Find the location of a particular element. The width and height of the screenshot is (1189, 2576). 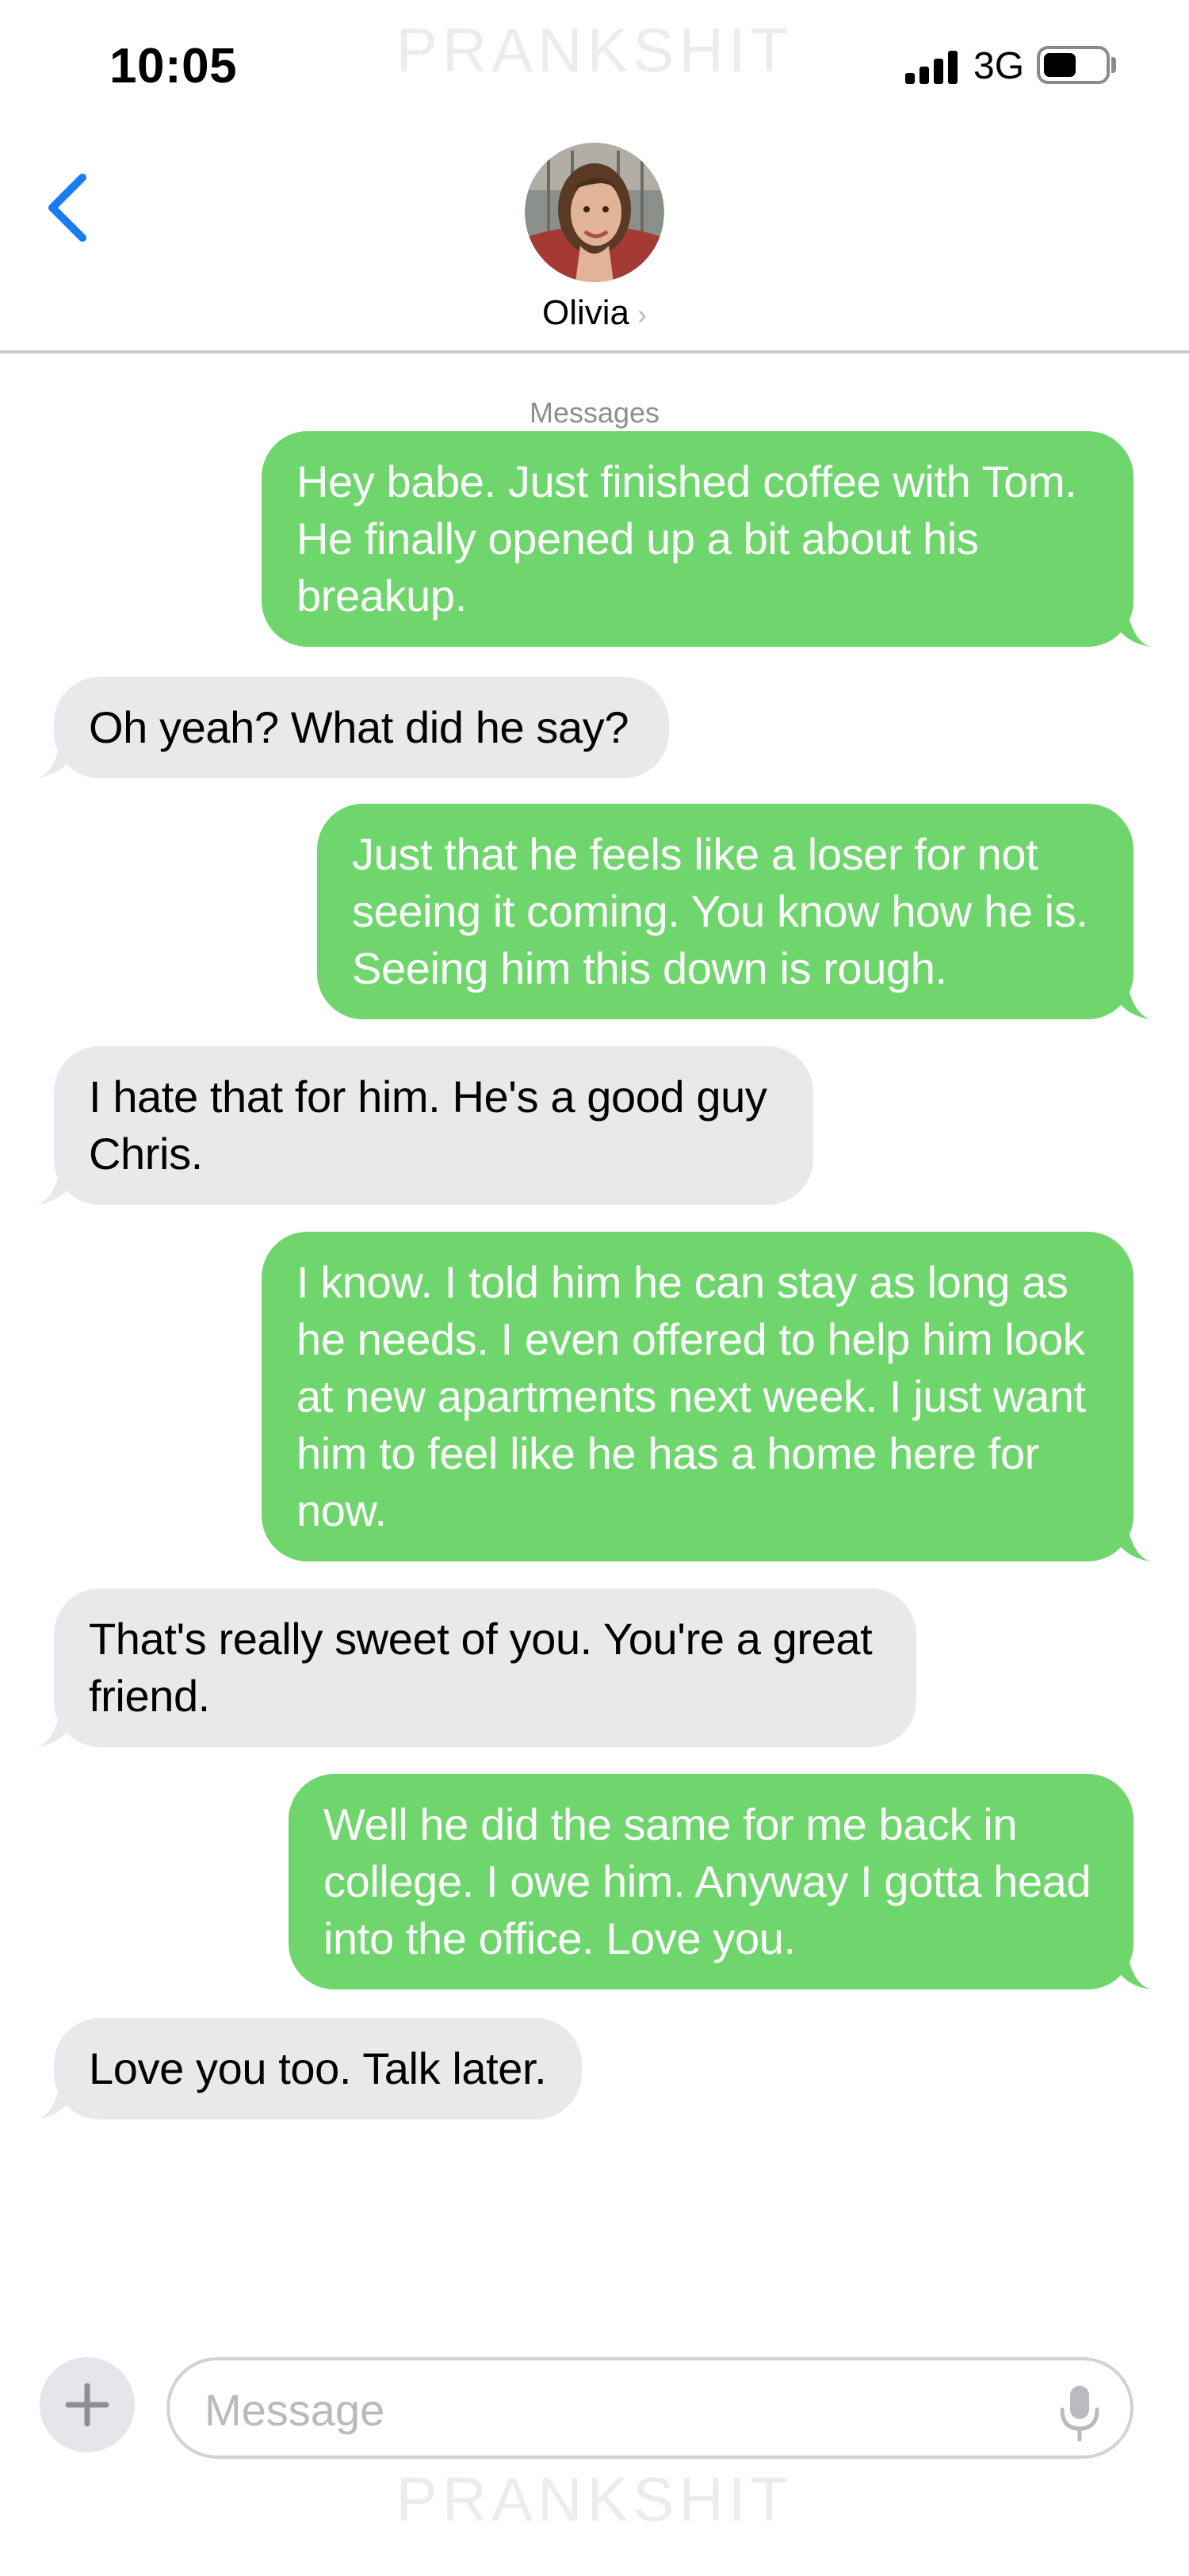

message-text-line: at new apartments next week. I just want is located at coordinates (691, 1396).